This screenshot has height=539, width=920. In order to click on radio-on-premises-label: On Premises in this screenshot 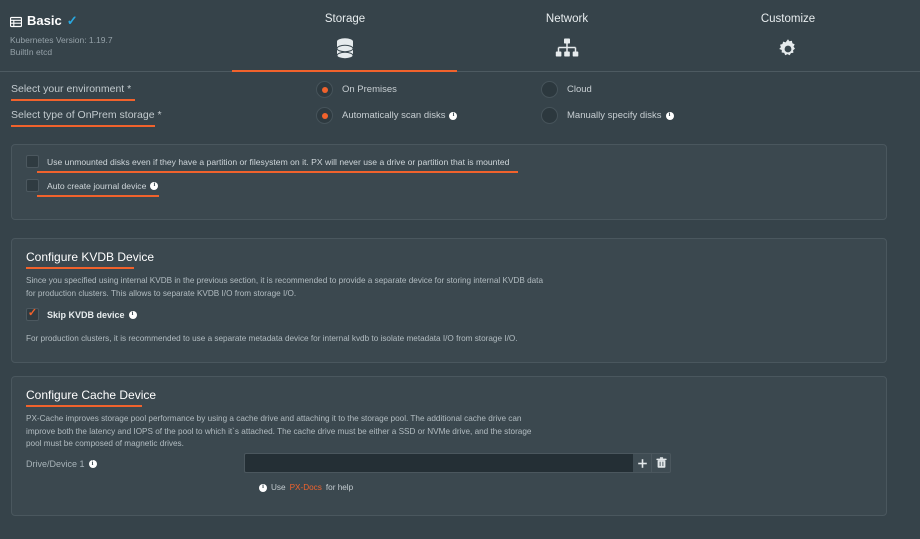, I will do `click(369, 89)`.